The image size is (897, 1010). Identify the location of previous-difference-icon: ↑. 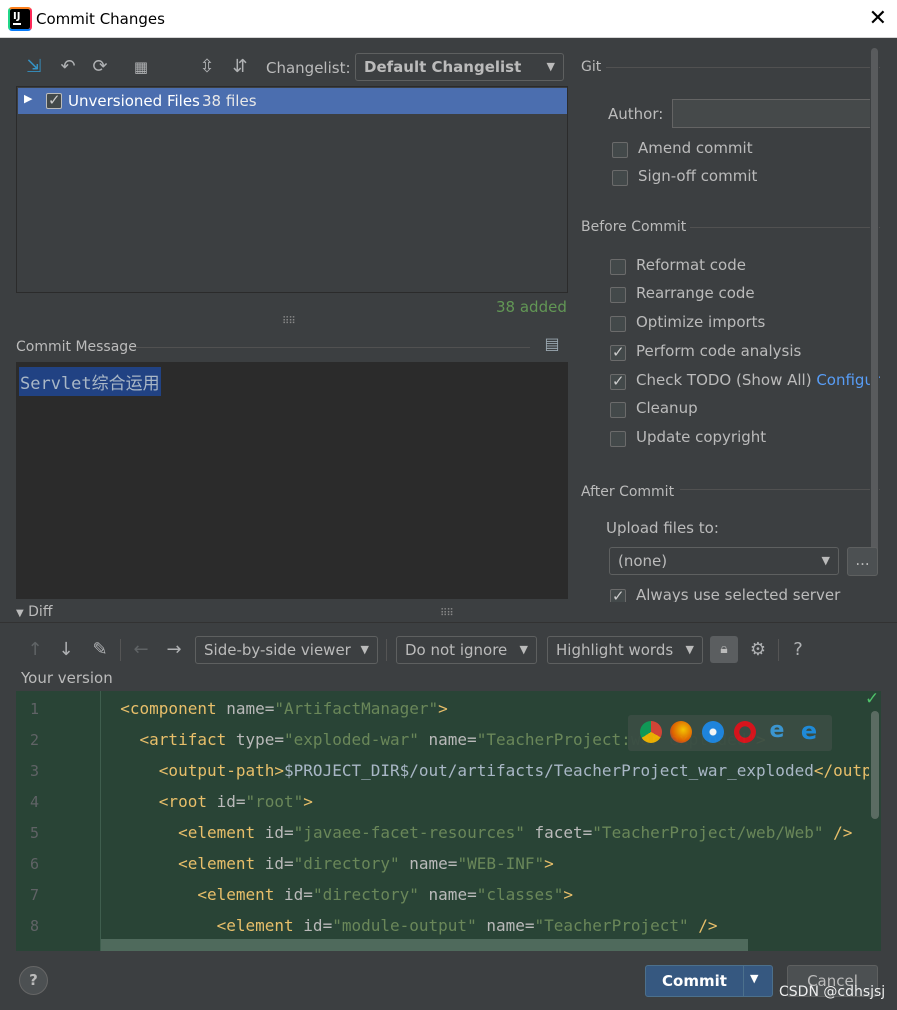
(35, 650).